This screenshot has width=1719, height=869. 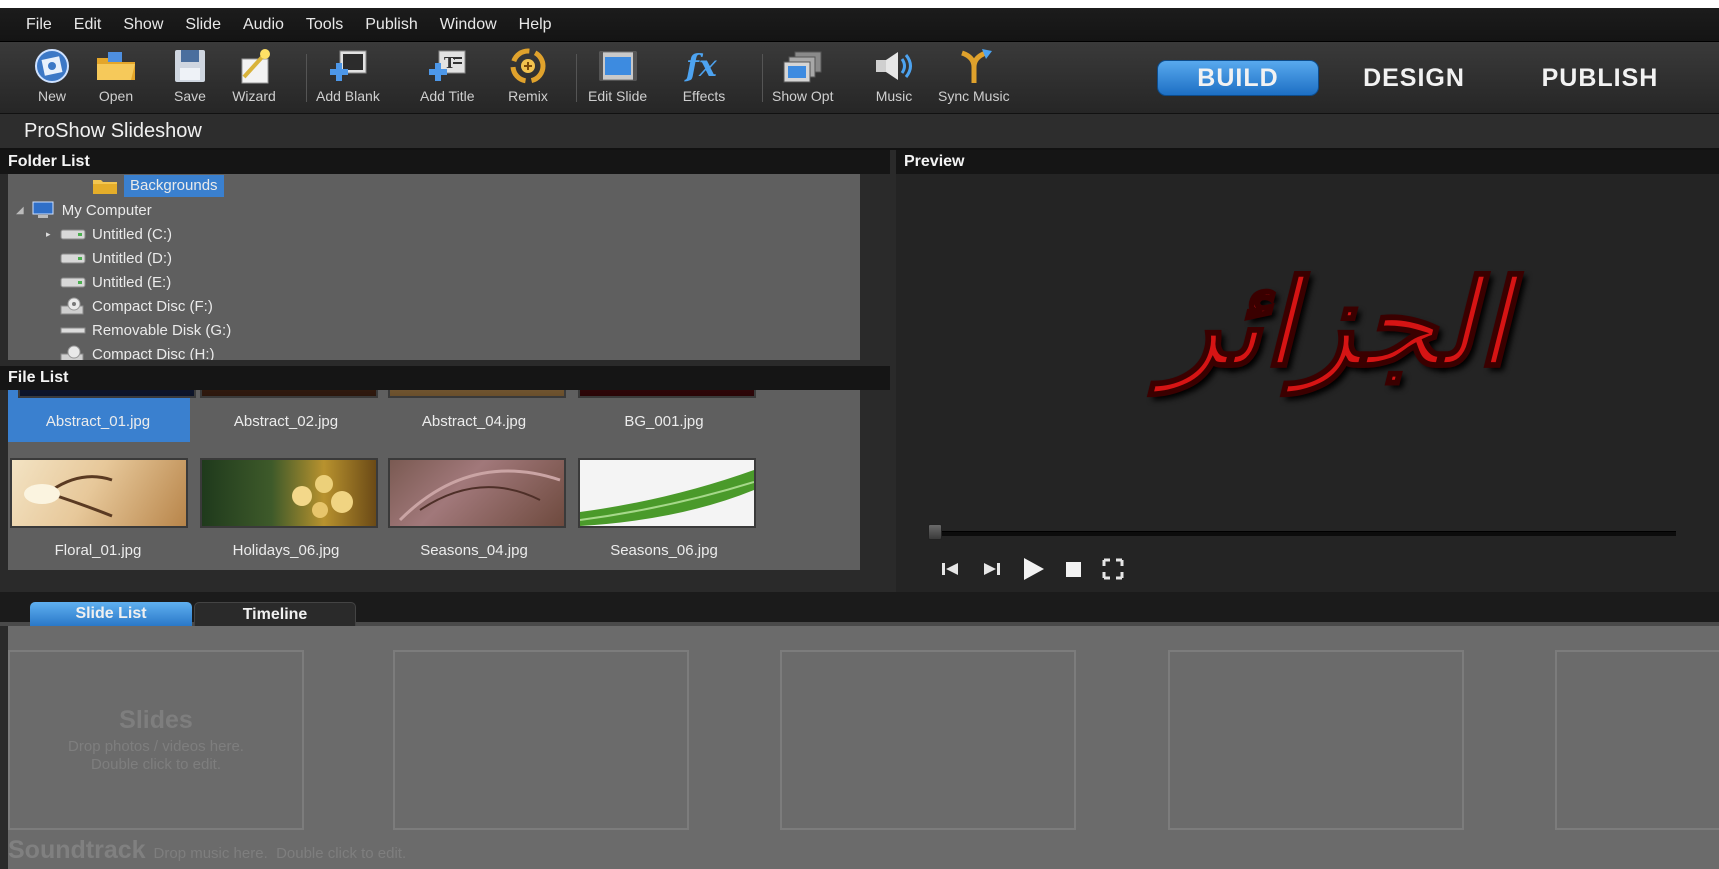 What do you see at coordinates (98, 421) in the screenshot?
I see `file-item-abstract-01: Abstract_01.jpg` at bounding box center [98, 421].